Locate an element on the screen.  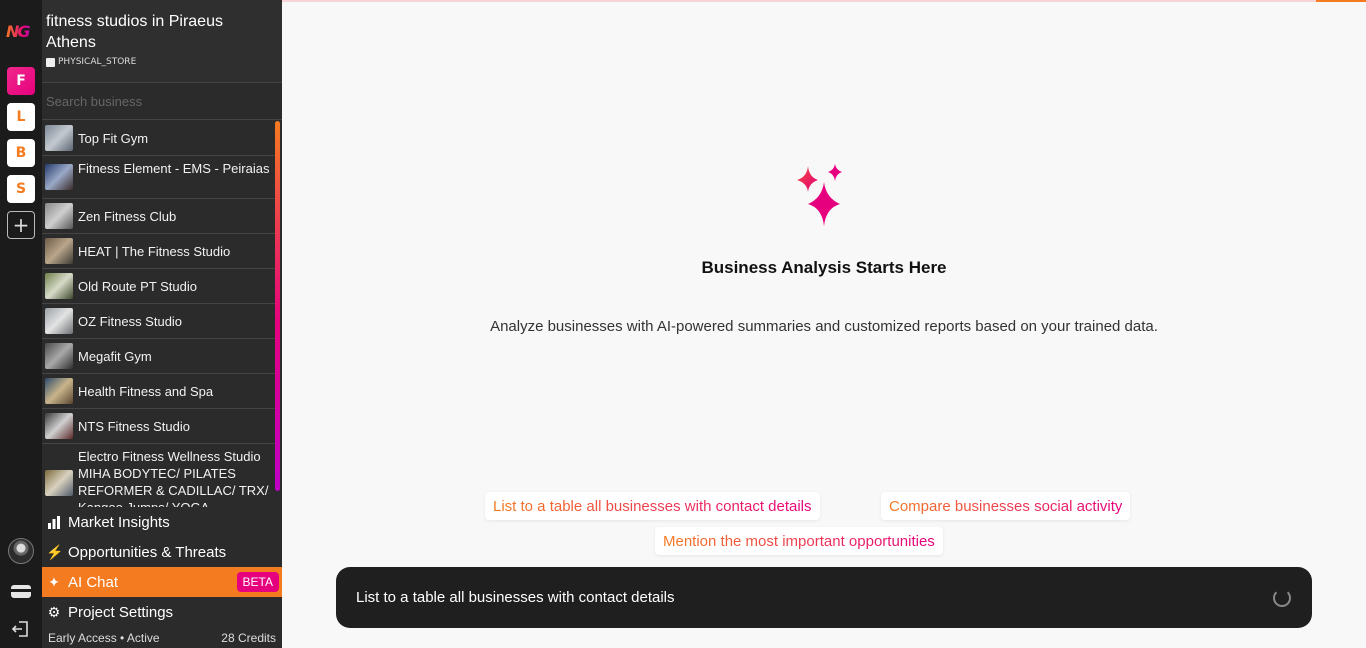
list-item: Health Fitness and Spa is located at coordinates (159, 391).